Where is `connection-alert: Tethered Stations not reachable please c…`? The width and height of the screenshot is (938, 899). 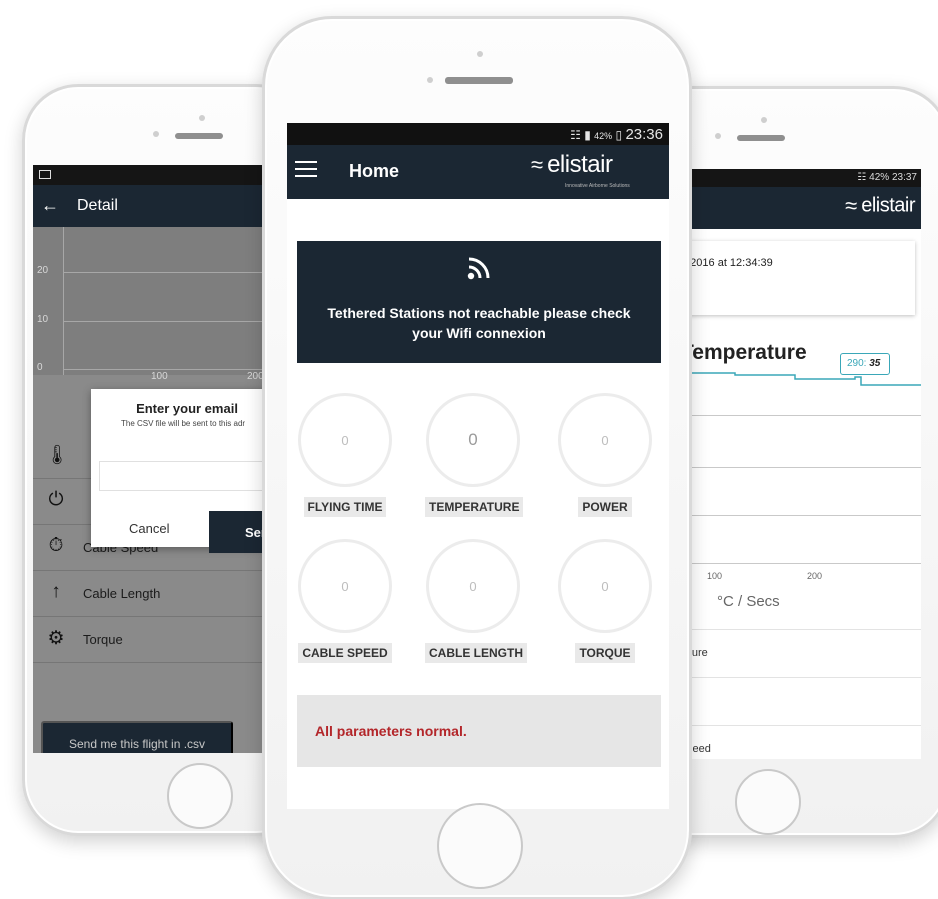 connection-alert: Tethered Stations not reachable please c… is located at coordinates (479, 302).